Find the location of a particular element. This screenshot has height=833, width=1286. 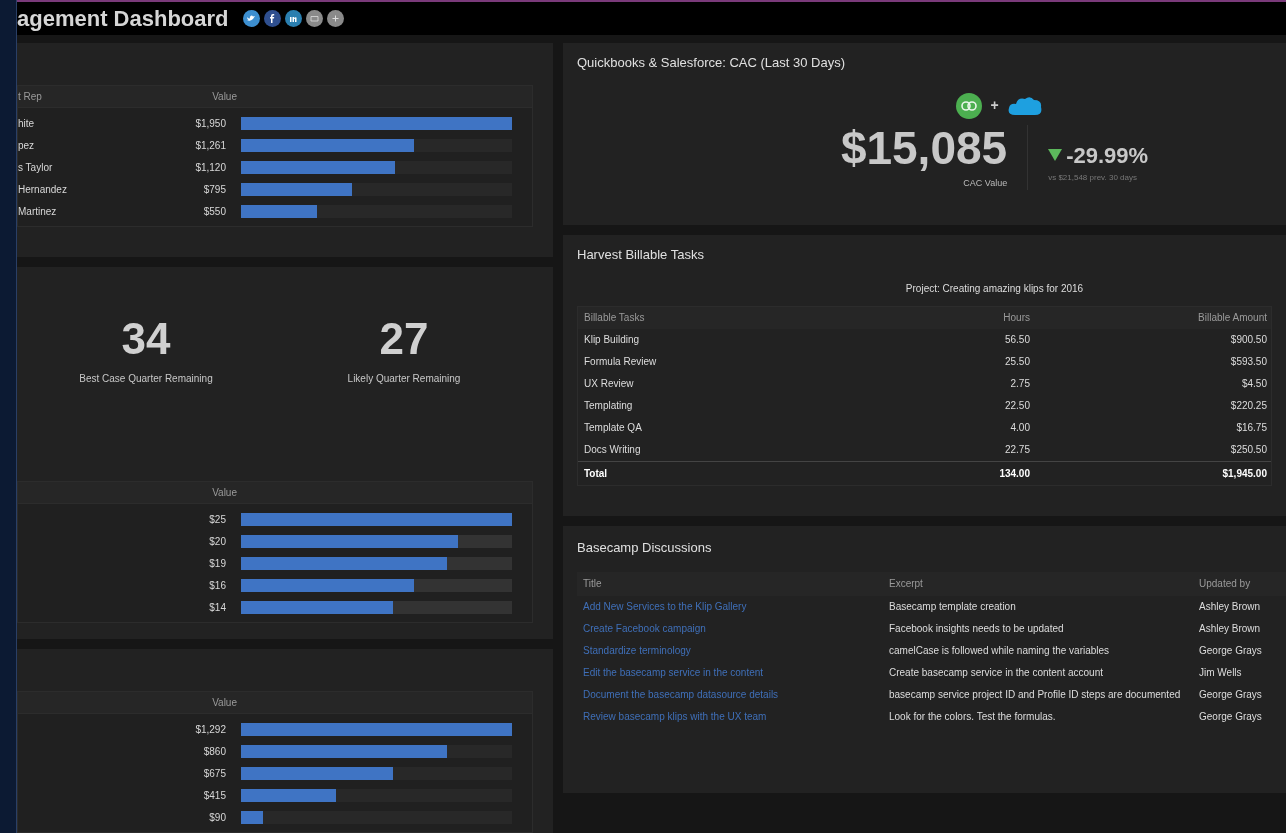

table-cell-text: Look for the colors. Test the formulas. is located at coordinates (972, 716).